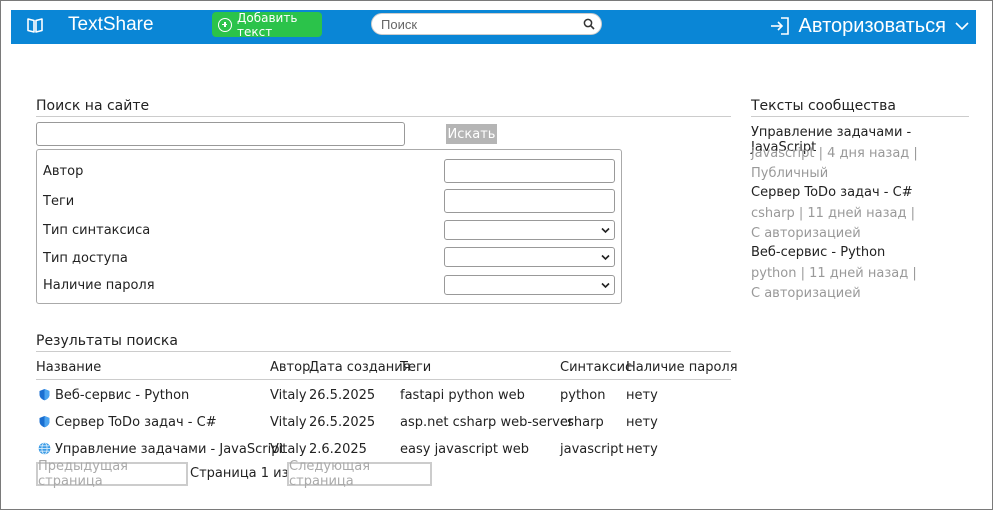 The width and height of the screenshot is (993, 510). I want to click on filter-label-syntax: Тип синтаксиса, so click(97, 230).